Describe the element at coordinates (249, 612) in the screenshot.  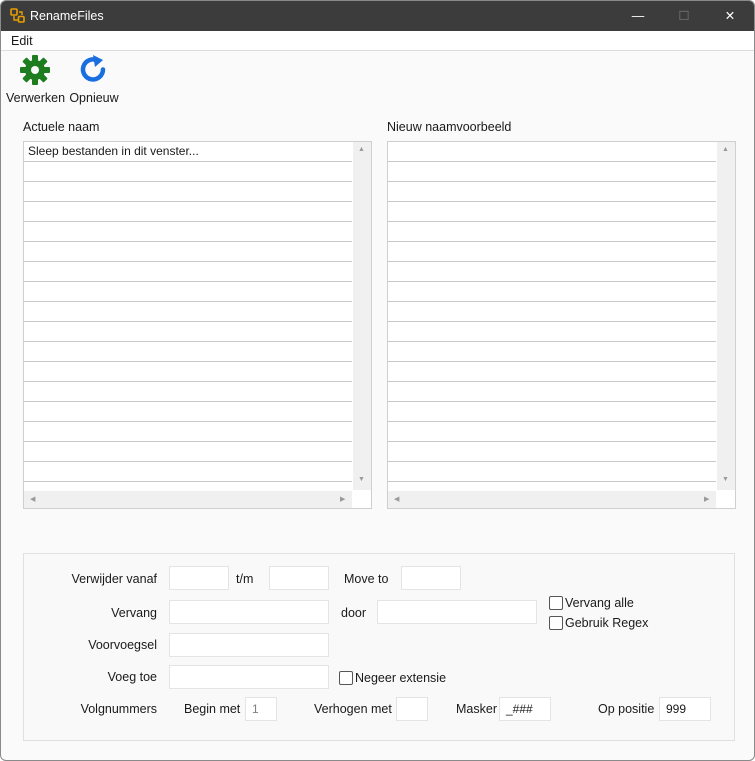
I see `replace-input` at that location.